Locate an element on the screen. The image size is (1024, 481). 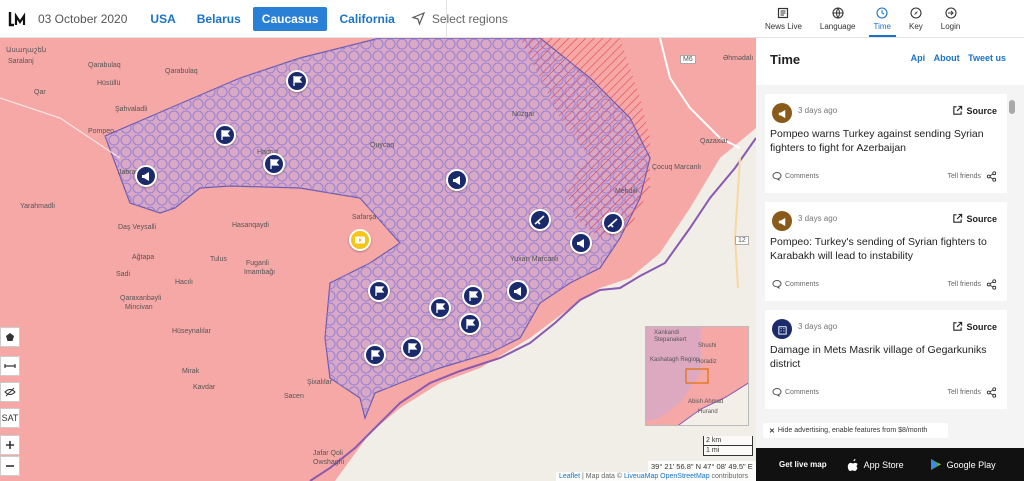
map-label: Şixalılar is located at coordinates (319, 382).